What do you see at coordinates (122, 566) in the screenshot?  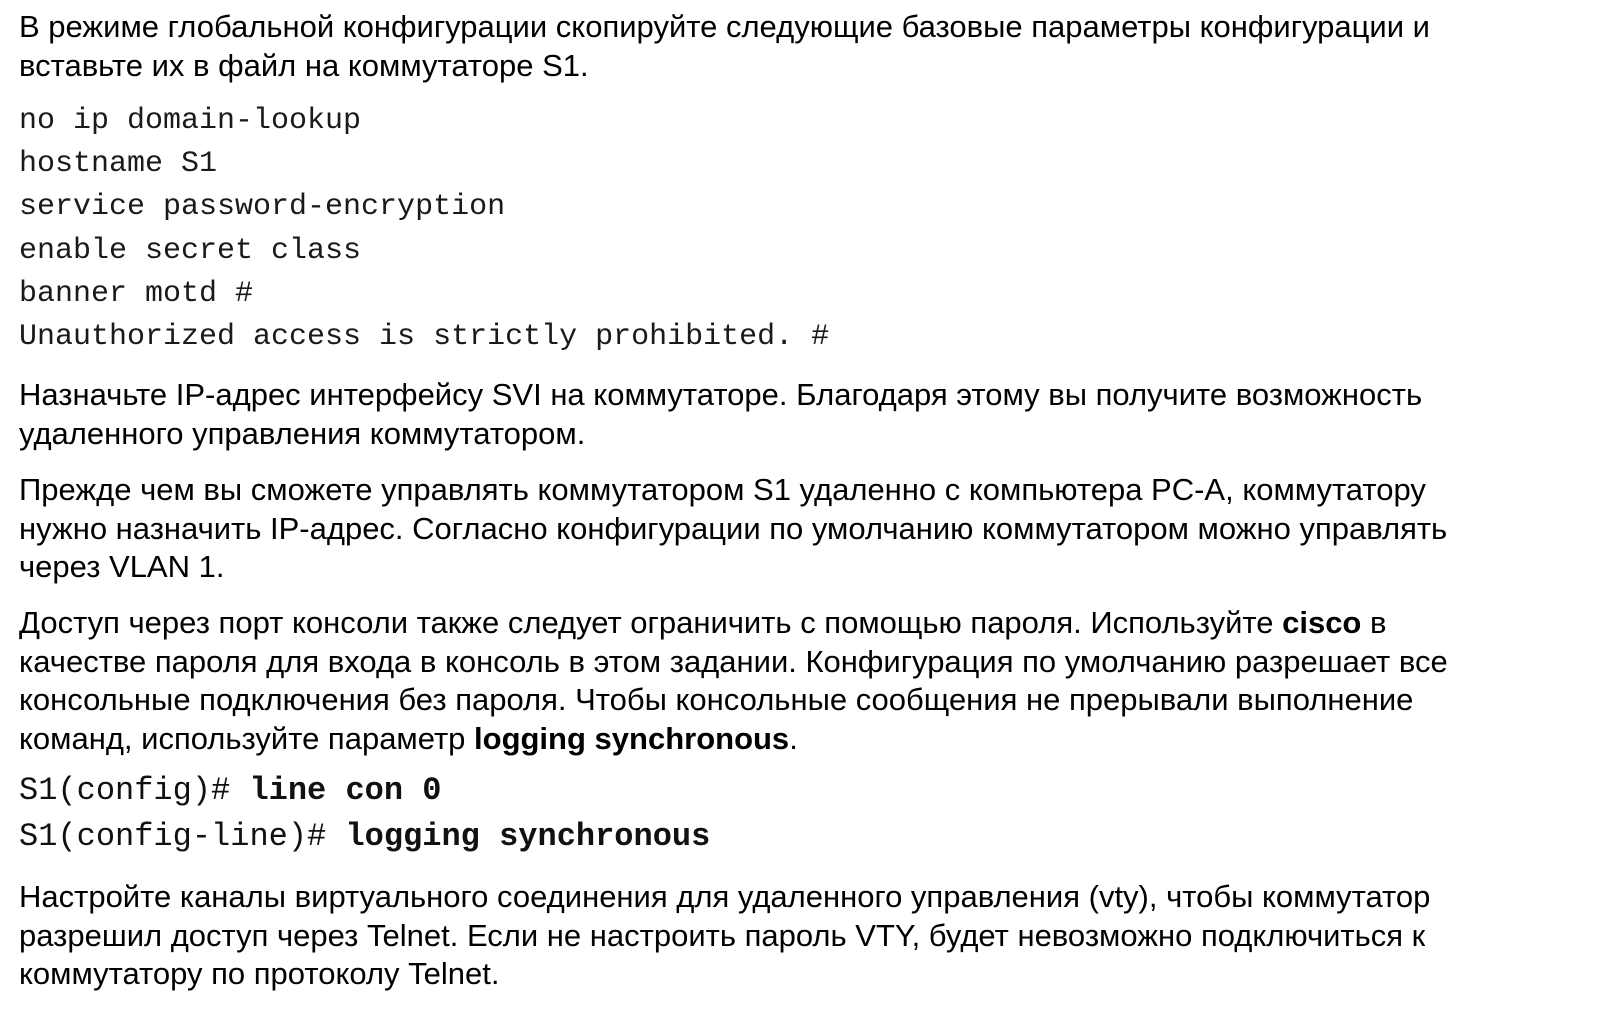 I see `before-line-3: через VLAN 1.` at bounding box center [122, 566].